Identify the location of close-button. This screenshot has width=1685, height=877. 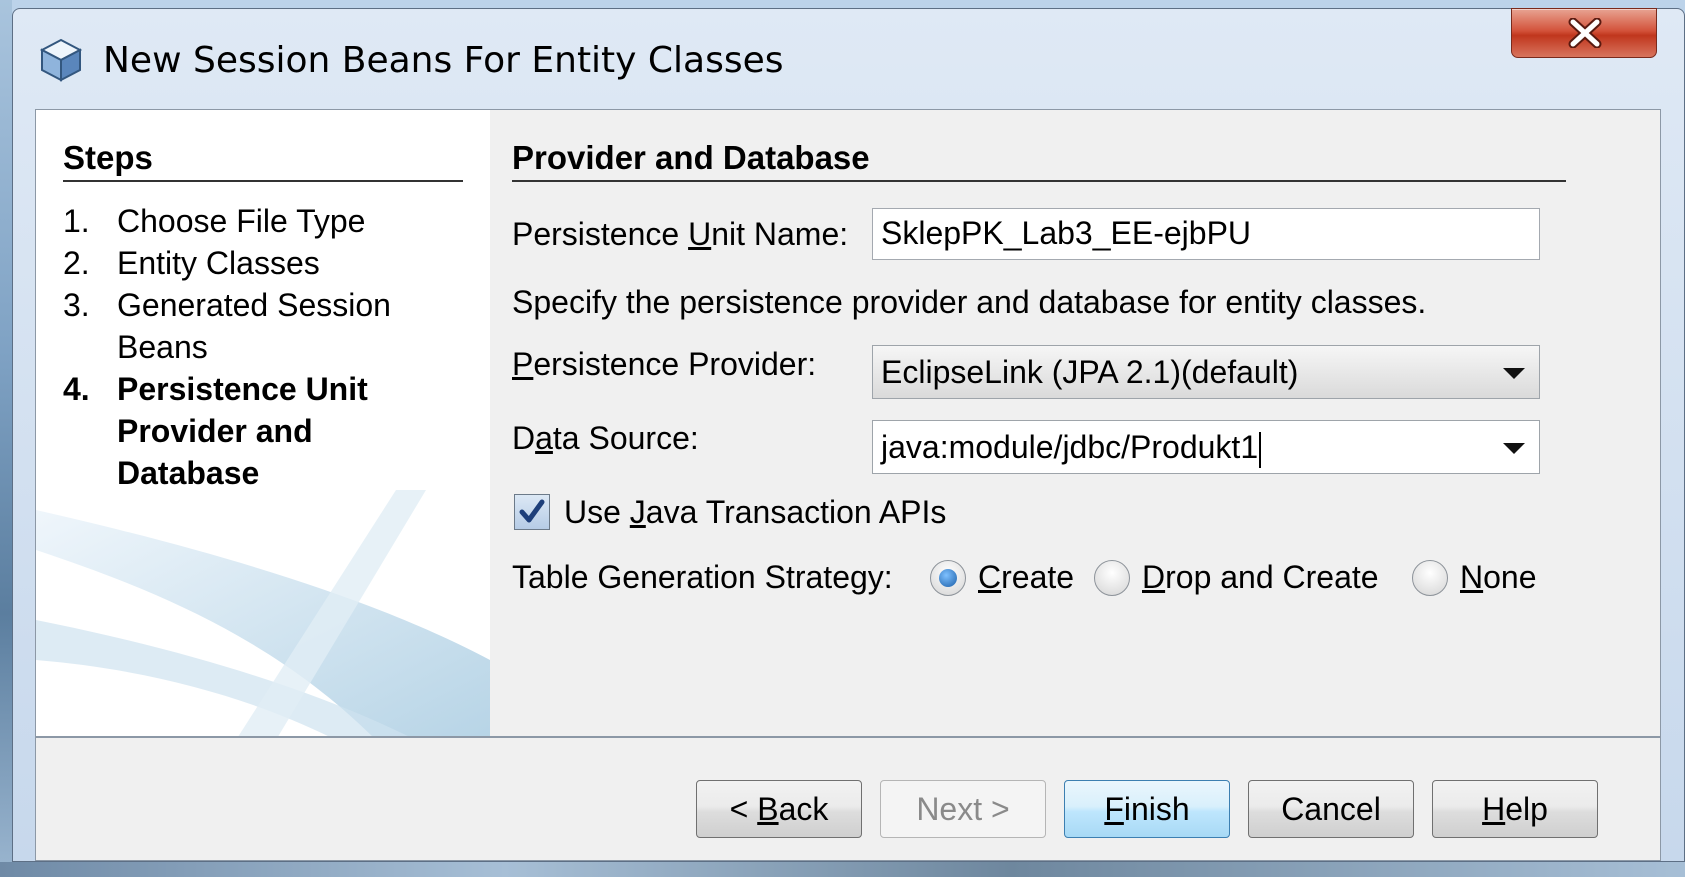
(1584, 33).